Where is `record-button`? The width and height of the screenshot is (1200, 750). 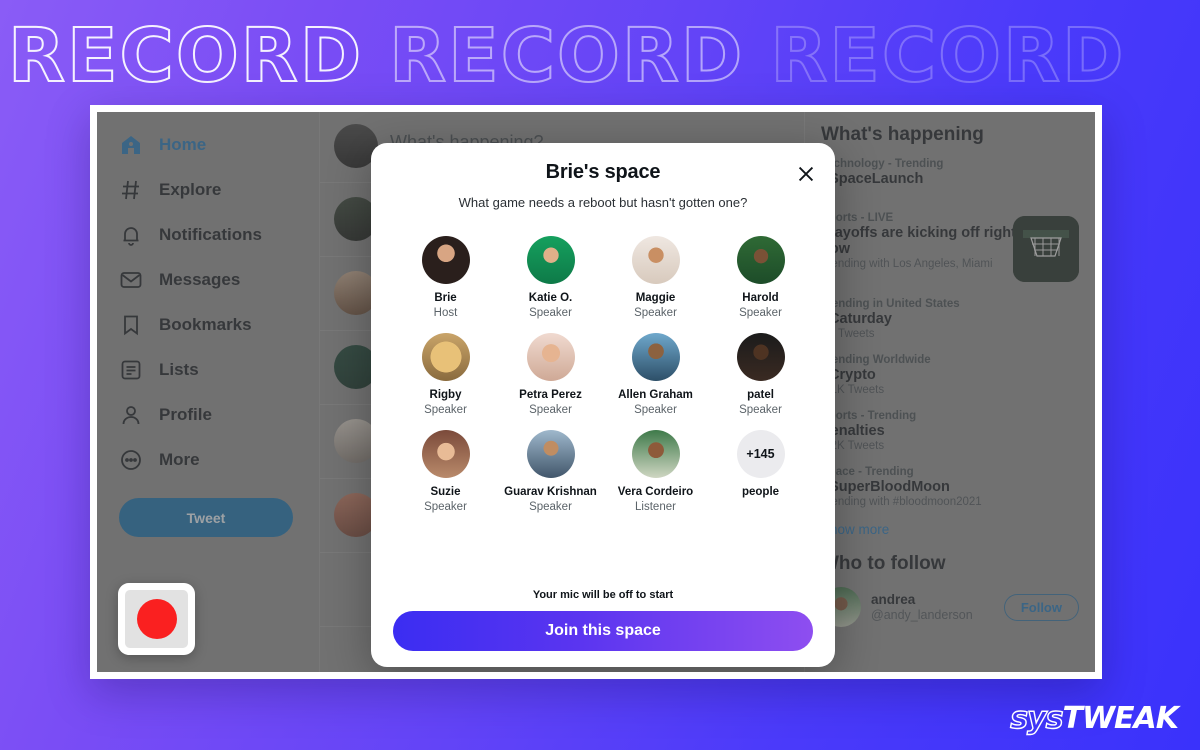 record-button is located at coordinates (156, 619).